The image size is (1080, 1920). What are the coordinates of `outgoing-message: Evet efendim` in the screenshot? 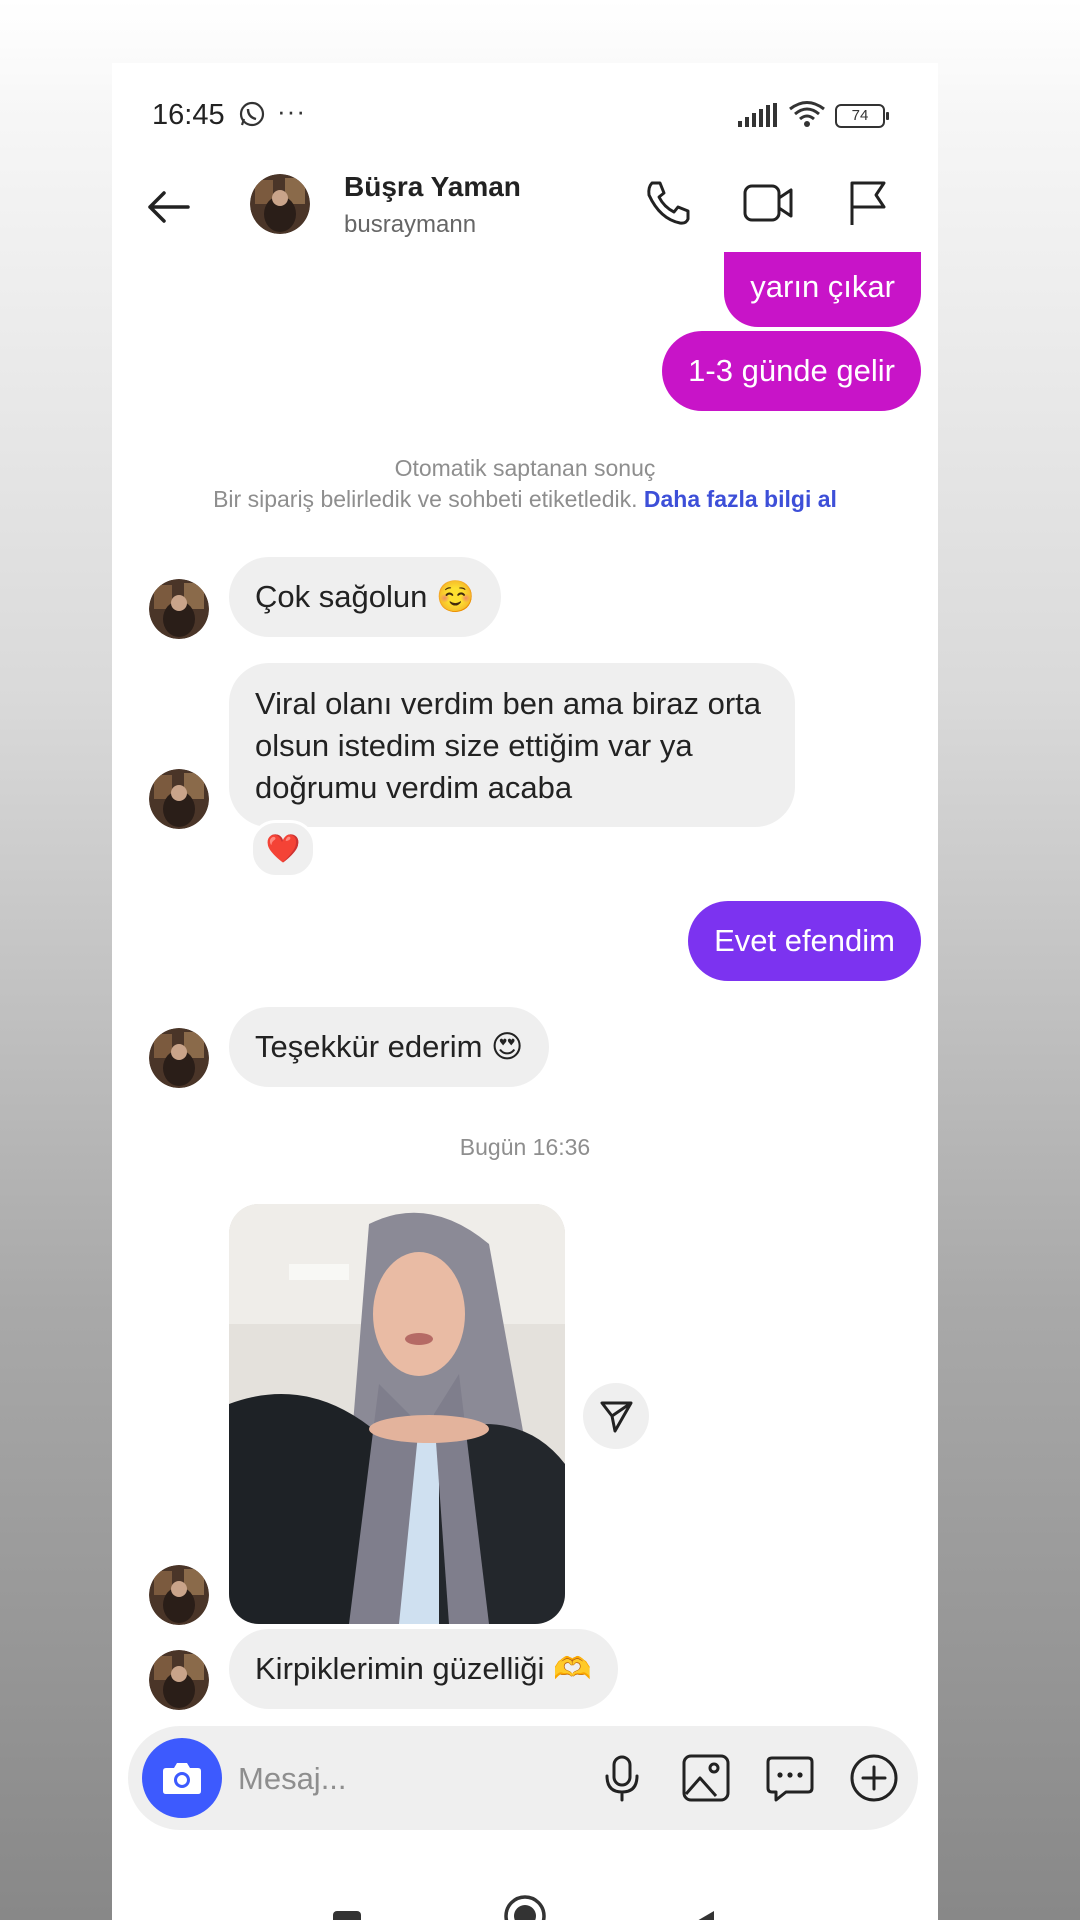 It's located at (804, 941).